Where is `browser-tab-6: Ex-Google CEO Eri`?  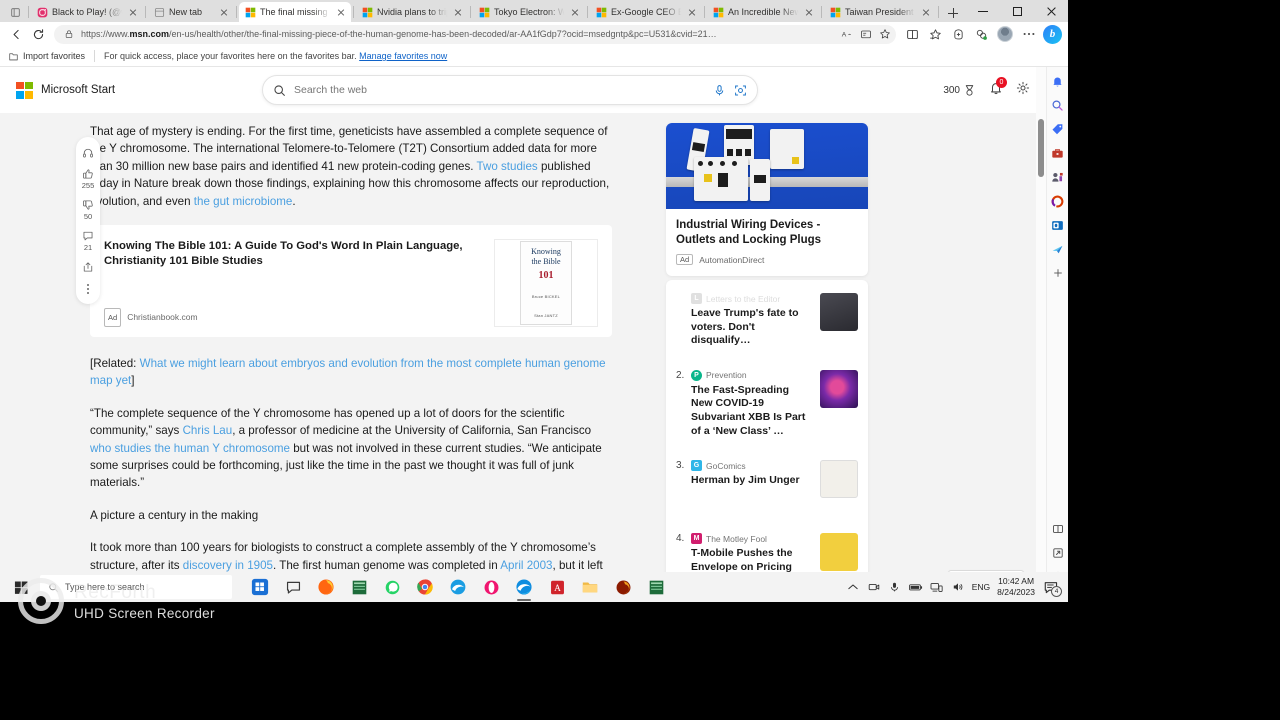
browser-tab-6: Ex-Google CEO Eri is located at coordinates (646, 12).